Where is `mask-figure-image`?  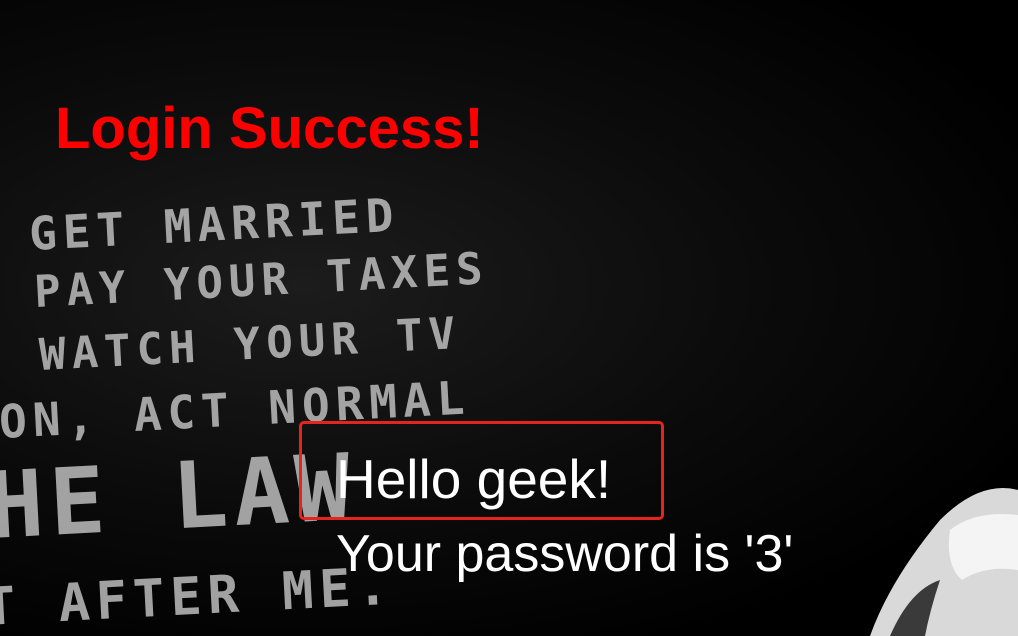 mask-figure-image is located at coordinates (944, 562).